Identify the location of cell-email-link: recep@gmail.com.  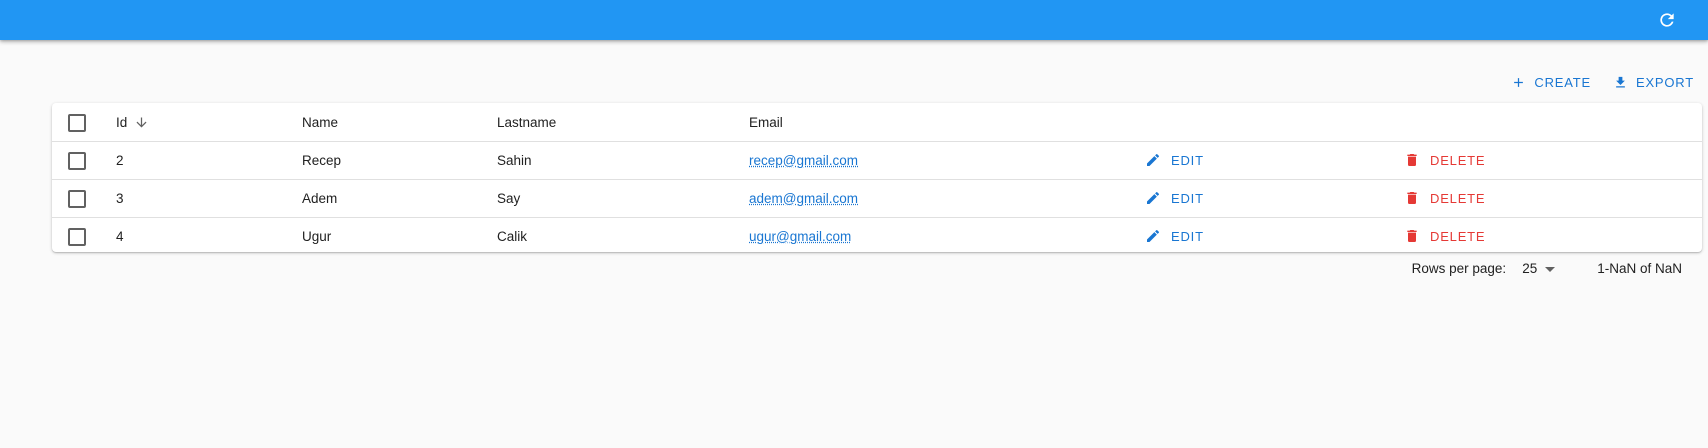
(803, 160).